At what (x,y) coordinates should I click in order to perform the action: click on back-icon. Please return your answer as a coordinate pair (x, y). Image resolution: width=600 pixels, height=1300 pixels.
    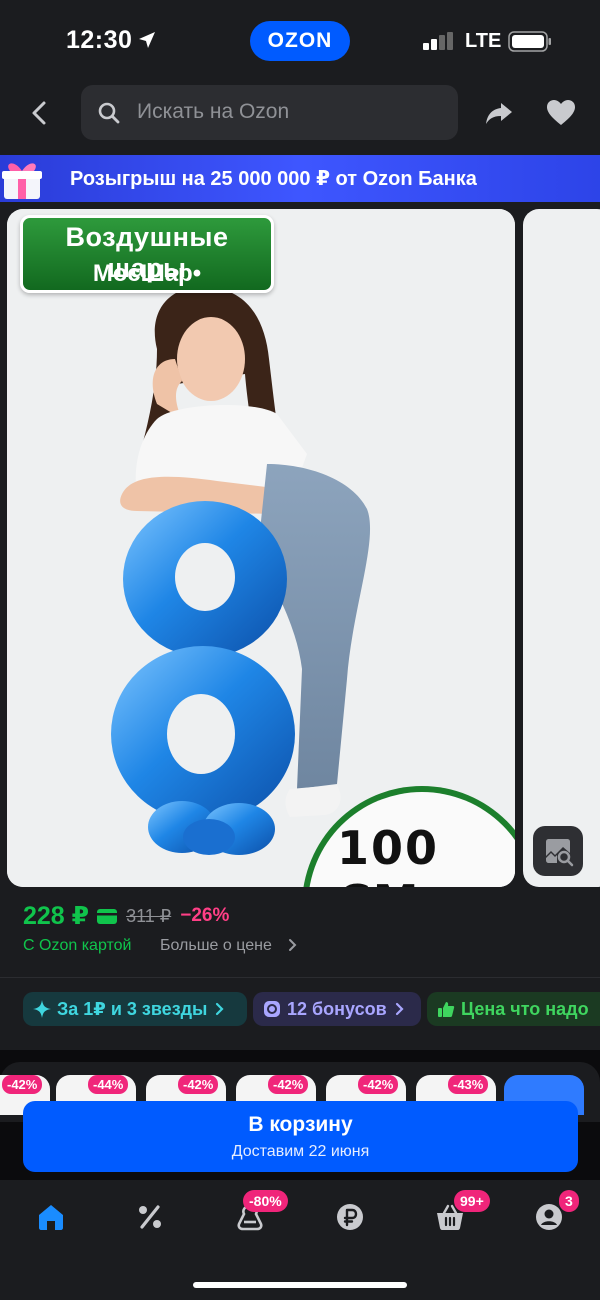
    Looking at the image, I should click on (40, 113).